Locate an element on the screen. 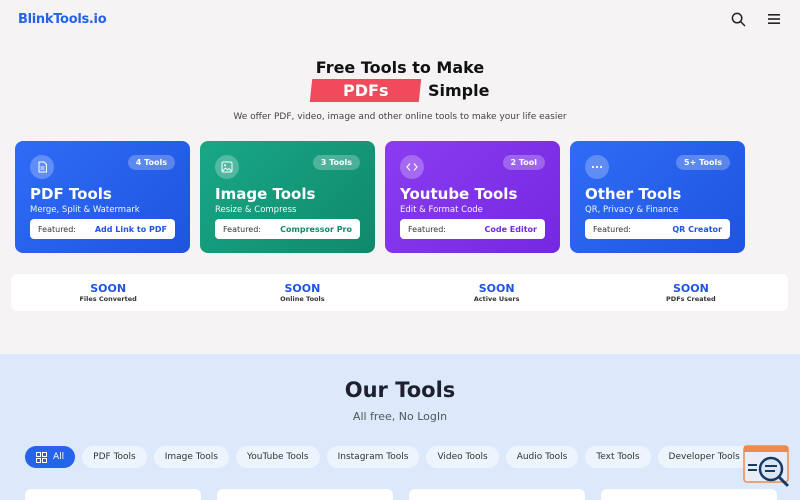 The width and height of the screenshot is (800, 500). hero-title-line2: PDFs Simple is located at coordinates (400, 90).